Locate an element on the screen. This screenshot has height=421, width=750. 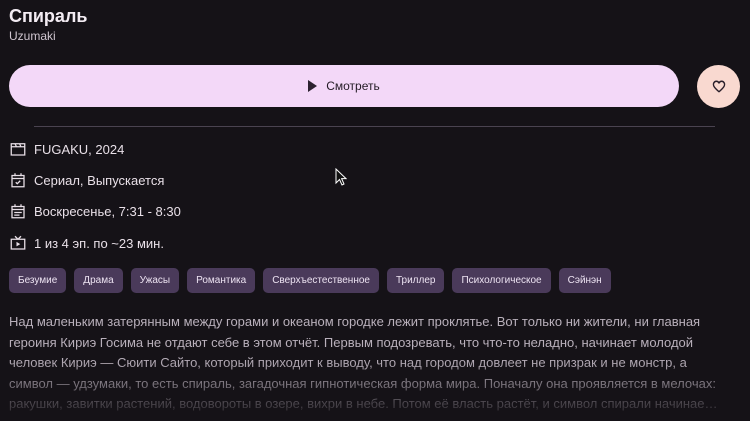
genre-tag: Сверхъестественное is located at coordinates (321, 280).